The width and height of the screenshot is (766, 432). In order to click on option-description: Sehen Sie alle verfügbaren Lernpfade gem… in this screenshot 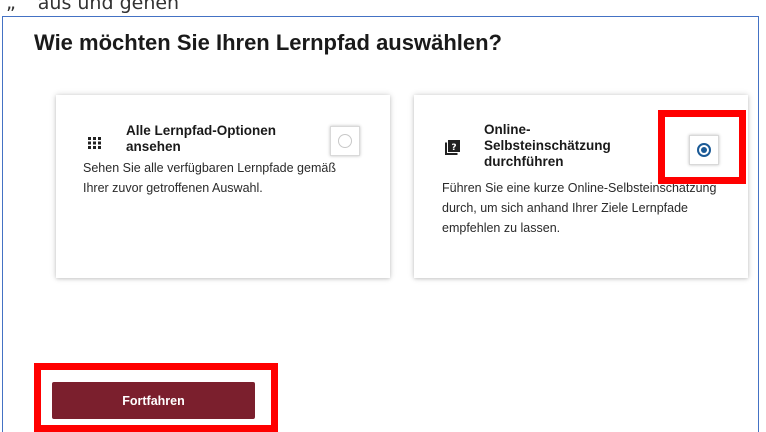, I will do `click(209, 178)`.